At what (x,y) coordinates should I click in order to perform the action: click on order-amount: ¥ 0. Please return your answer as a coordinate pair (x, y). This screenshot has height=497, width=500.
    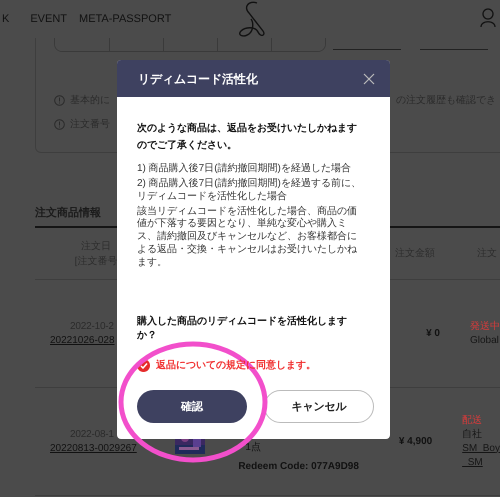
    Looking at the image, I should click on (432, 334).